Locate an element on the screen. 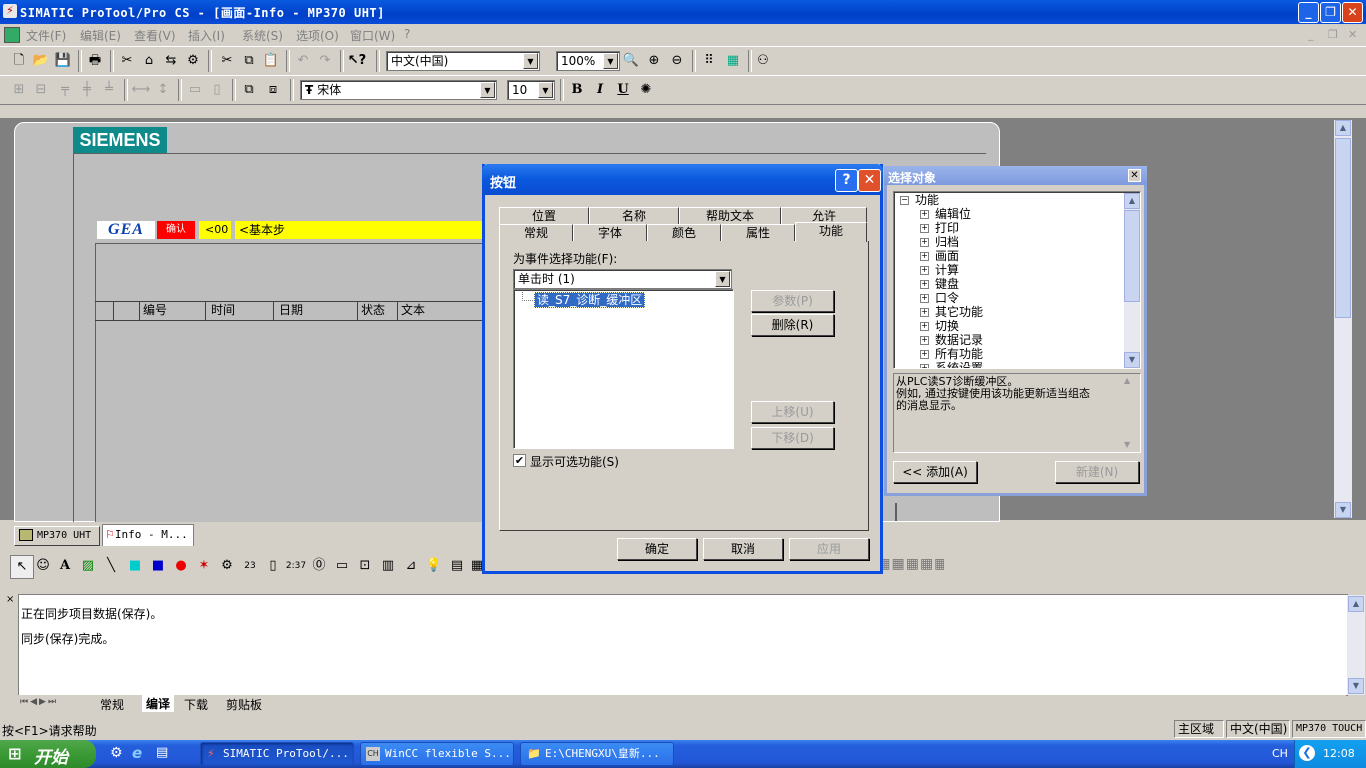 Image resolution: width=1366 pixels, height=768 pixels. description-scrollbar: ▲ ▼ is located at coordinates (1132, 413).